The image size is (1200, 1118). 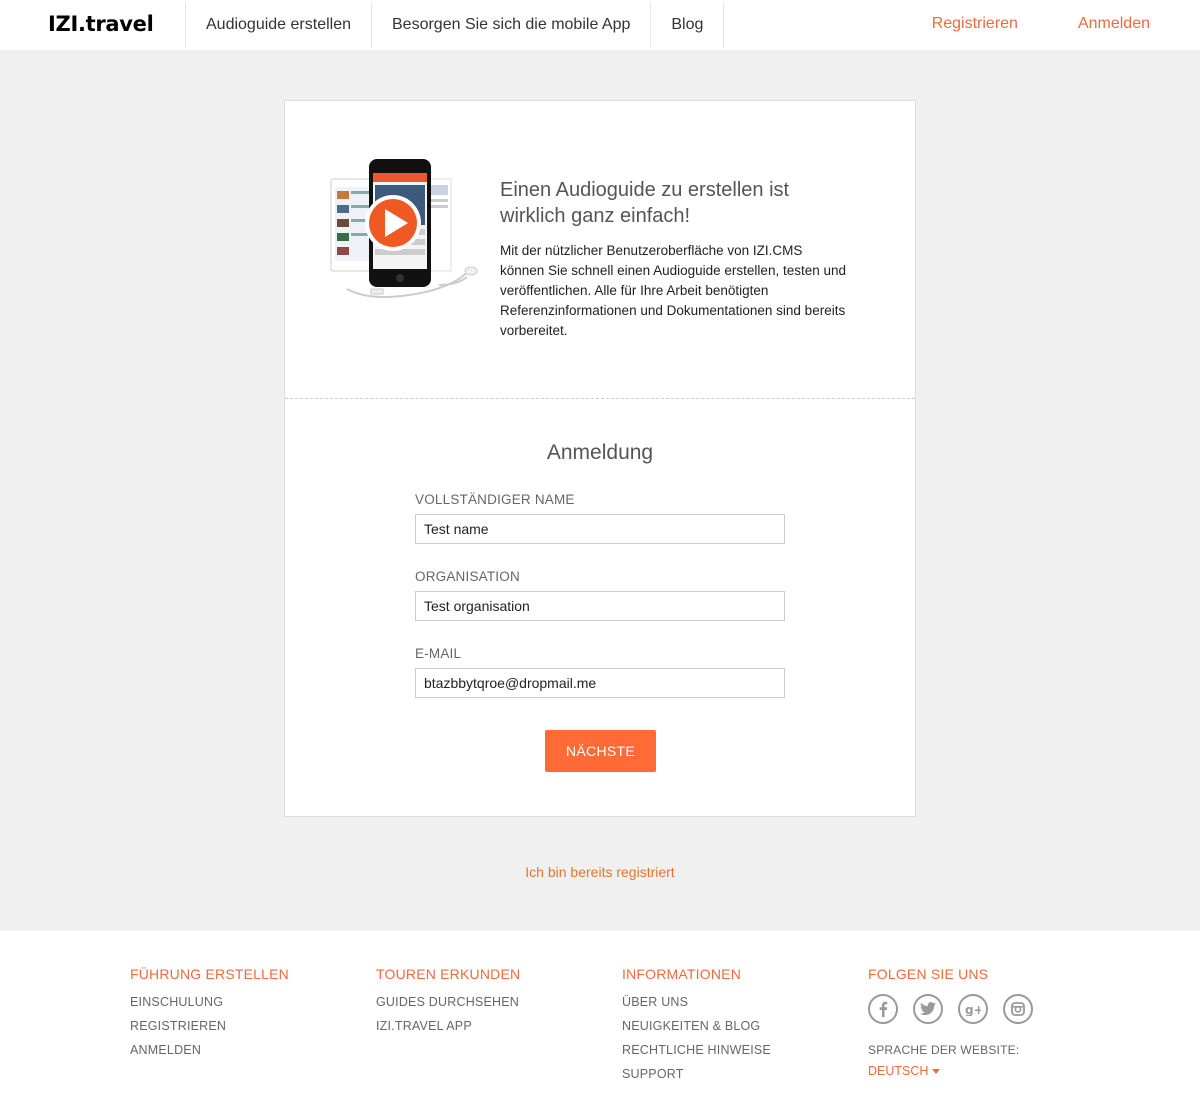 I want to click on caret-down-icon, so click(x=936, y=1071).